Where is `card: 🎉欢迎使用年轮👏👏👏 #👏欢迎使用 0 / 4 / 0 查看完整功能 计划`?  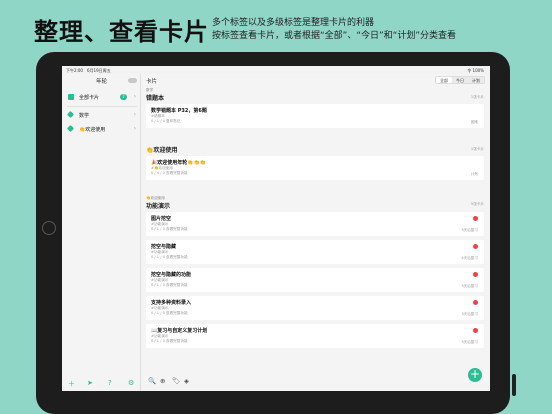 card: 🎉欢迎使用年轮👏👏👏 #👏欢迎使用 0 / 4 / 0 查看完整功能 计划 is located at coordinates (315, 168).